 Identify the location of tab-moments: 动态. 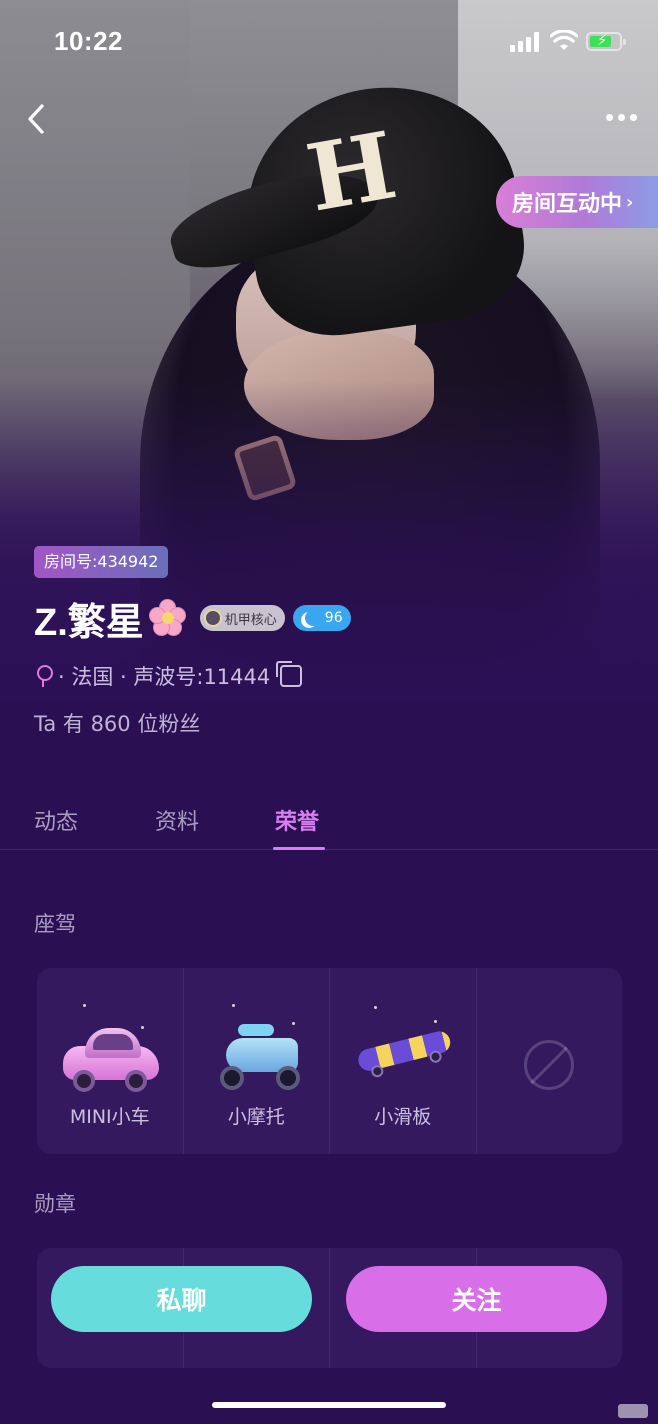
(56, 820).